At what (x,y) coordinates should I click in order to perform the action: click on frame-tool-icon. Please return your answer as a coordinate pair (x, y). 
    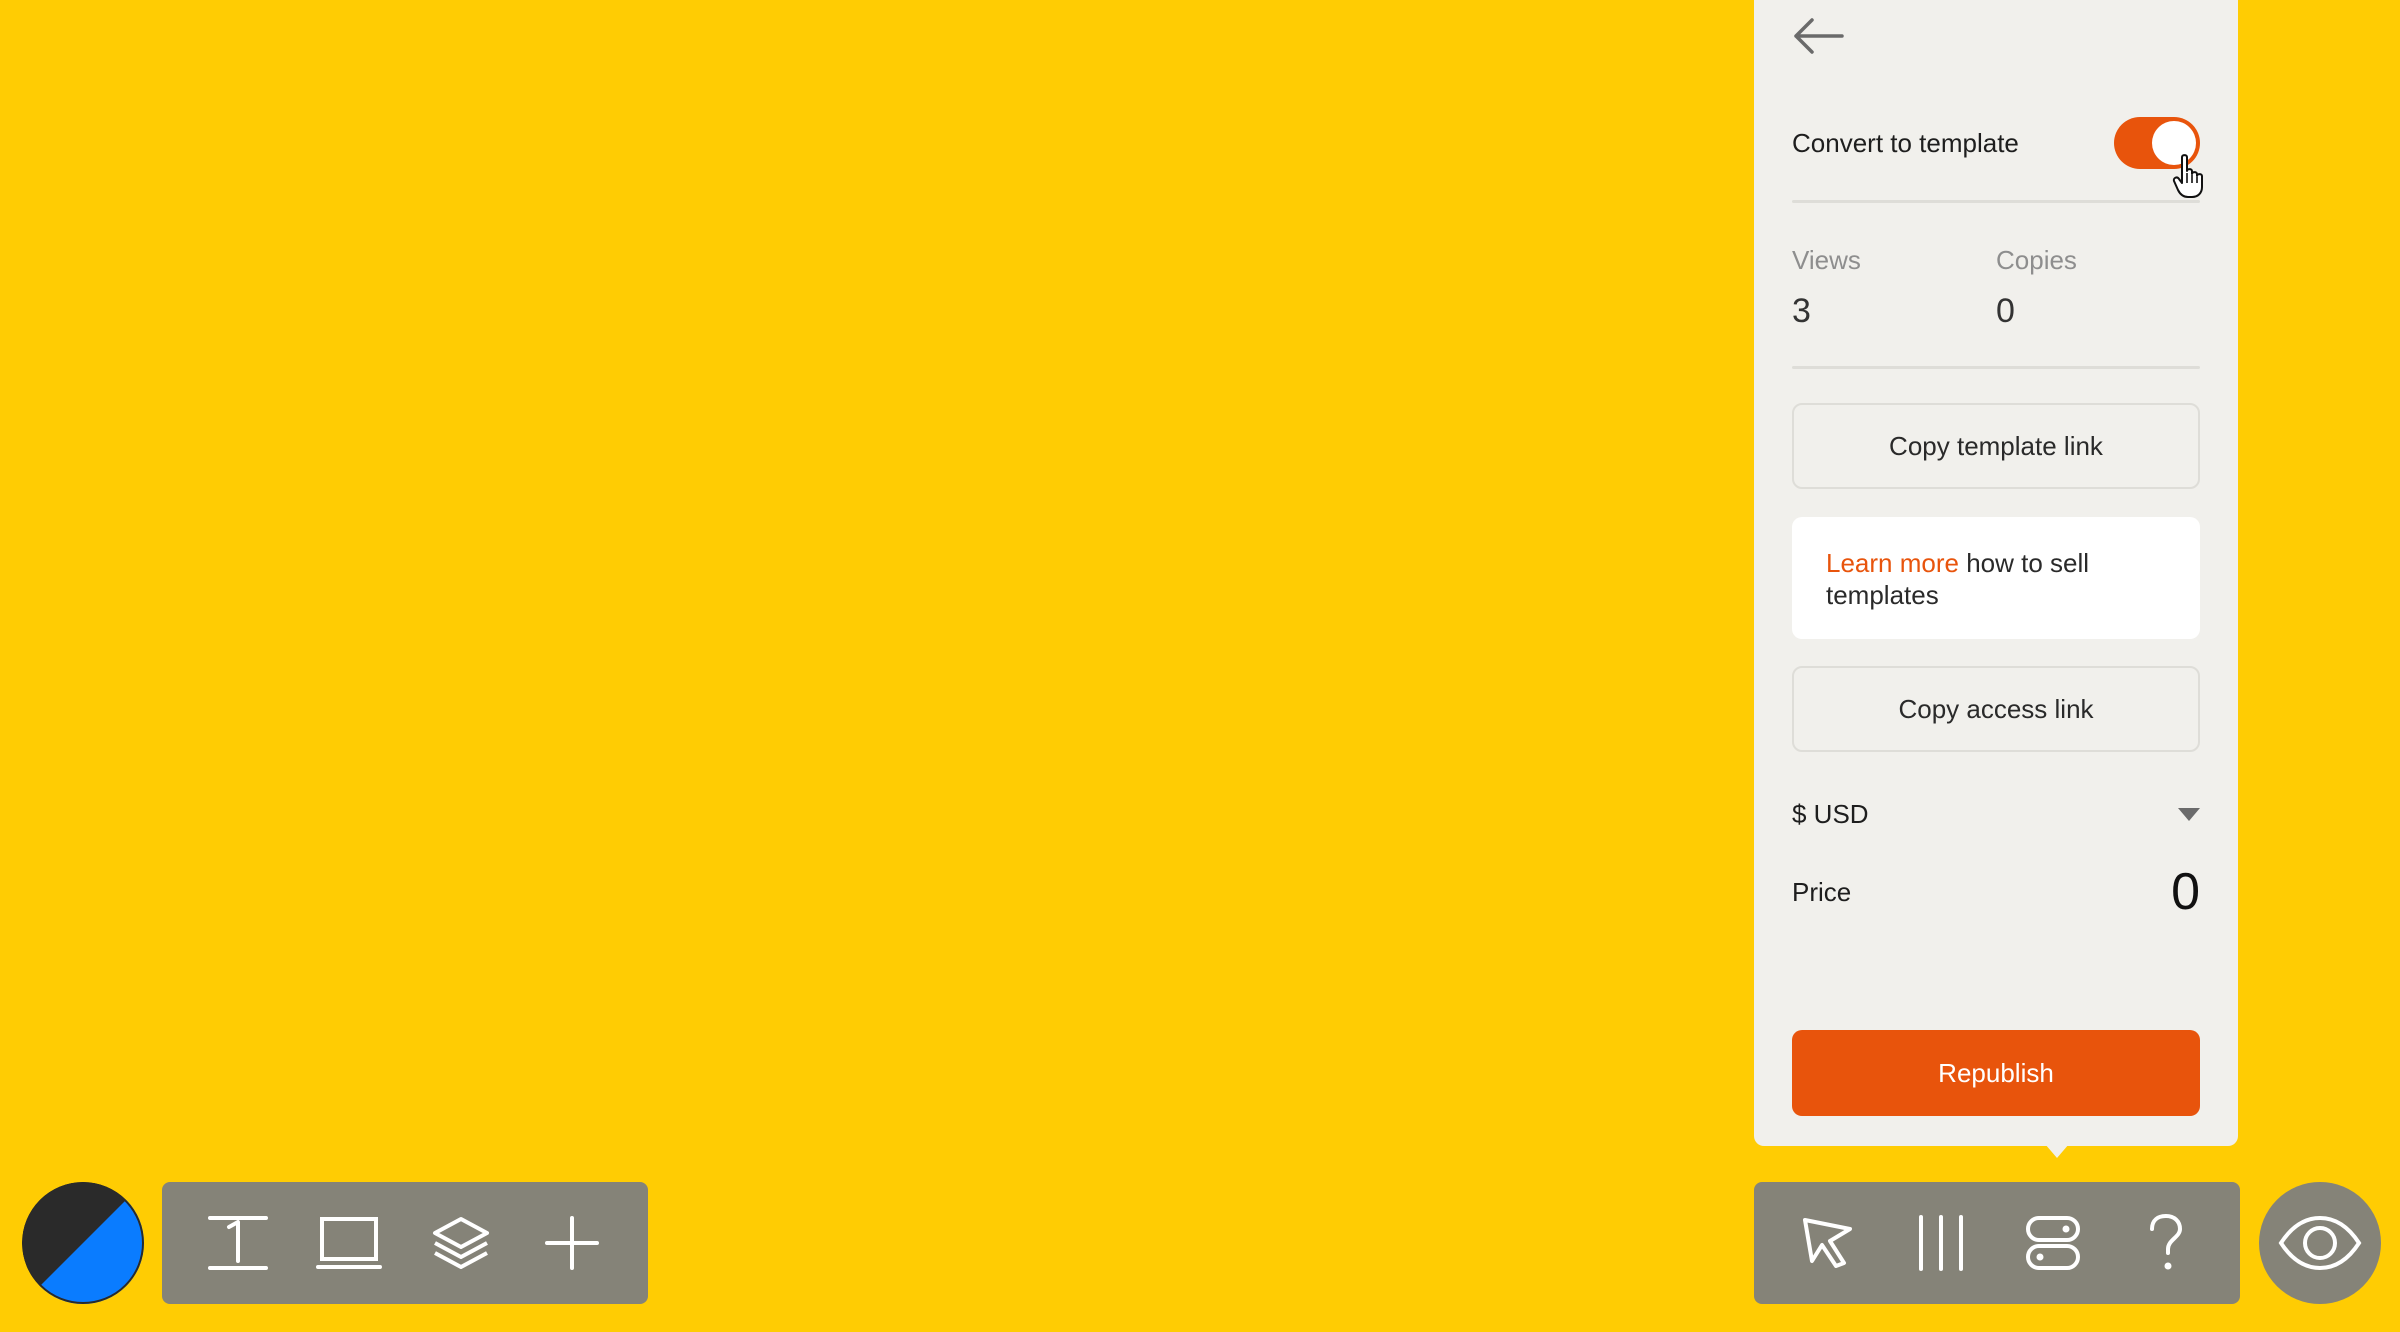
    Looking at the image, I should click on (349, 1243).